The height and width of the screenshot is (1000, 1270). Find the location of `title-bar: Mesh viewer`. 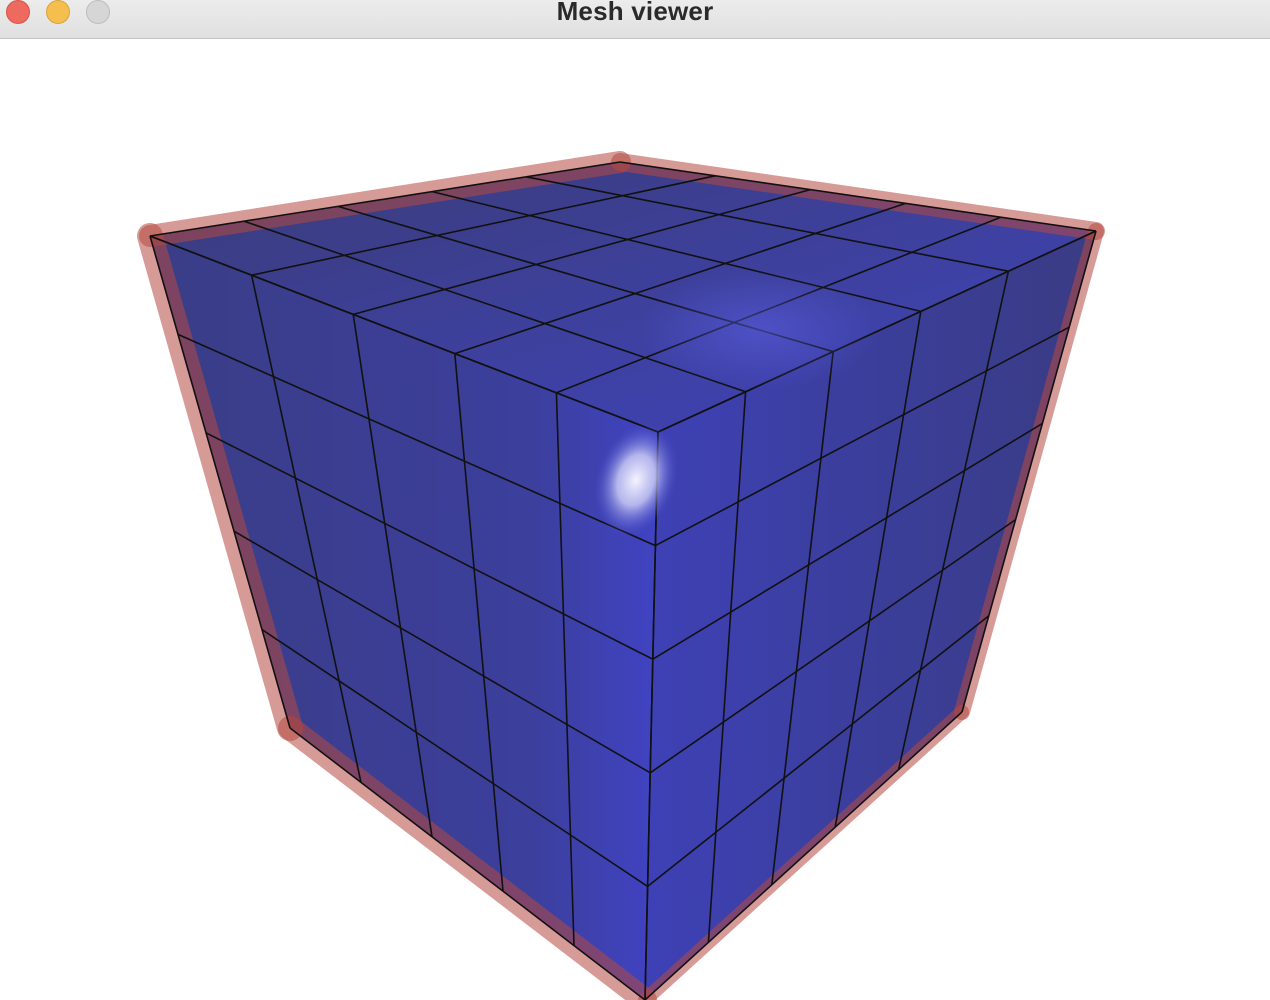

title-bar: Mesh viewer is located at coordinates (635, 19).